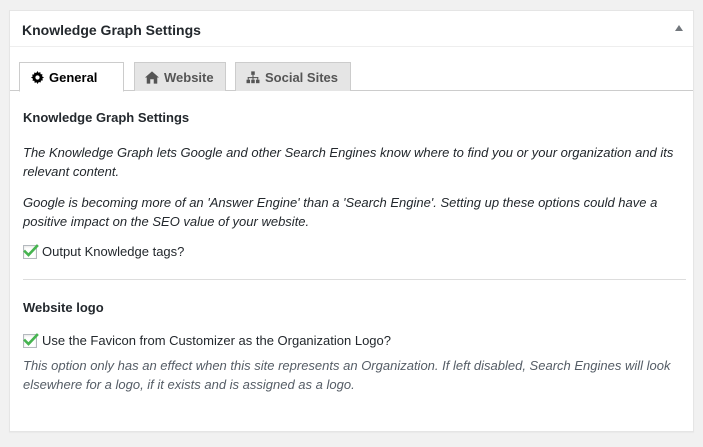 The image size is (703, 447). Describe the element at coordinates (253, 77) in the screenshot. I see `sitemap-icon` at that location.